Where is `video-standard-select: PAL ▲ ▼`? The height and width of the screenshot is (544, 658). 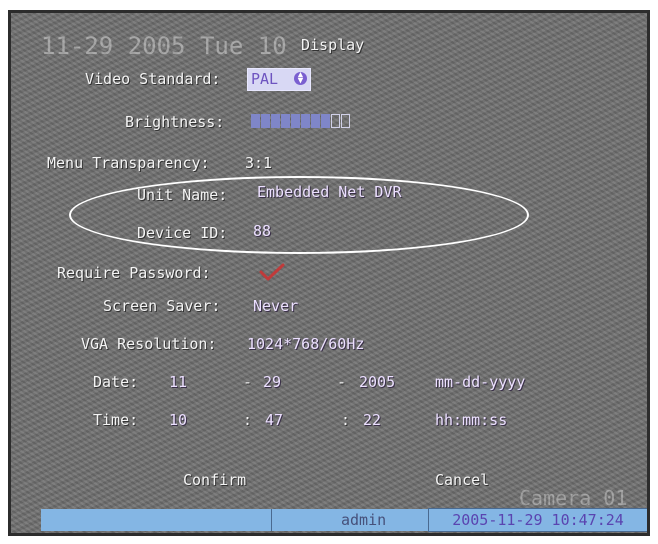
video-standard-select: PAL ▲ ▼ is located at coordinates (279, 79).